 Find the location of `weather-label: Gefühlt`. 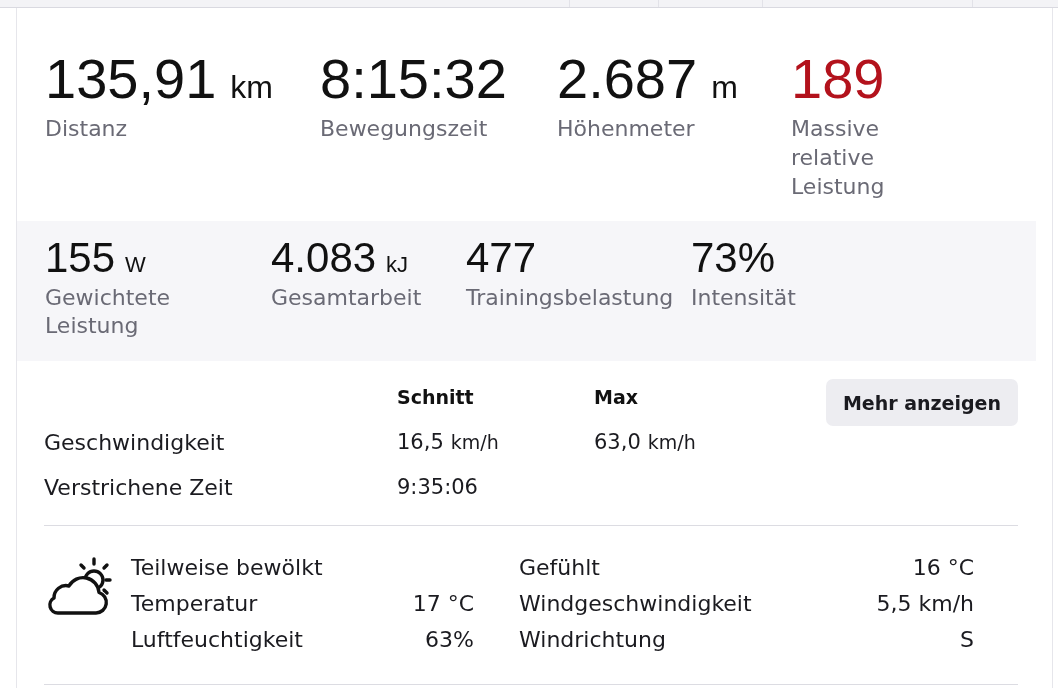

weather-label: Gefühlt is located at coordinates (559, 568).